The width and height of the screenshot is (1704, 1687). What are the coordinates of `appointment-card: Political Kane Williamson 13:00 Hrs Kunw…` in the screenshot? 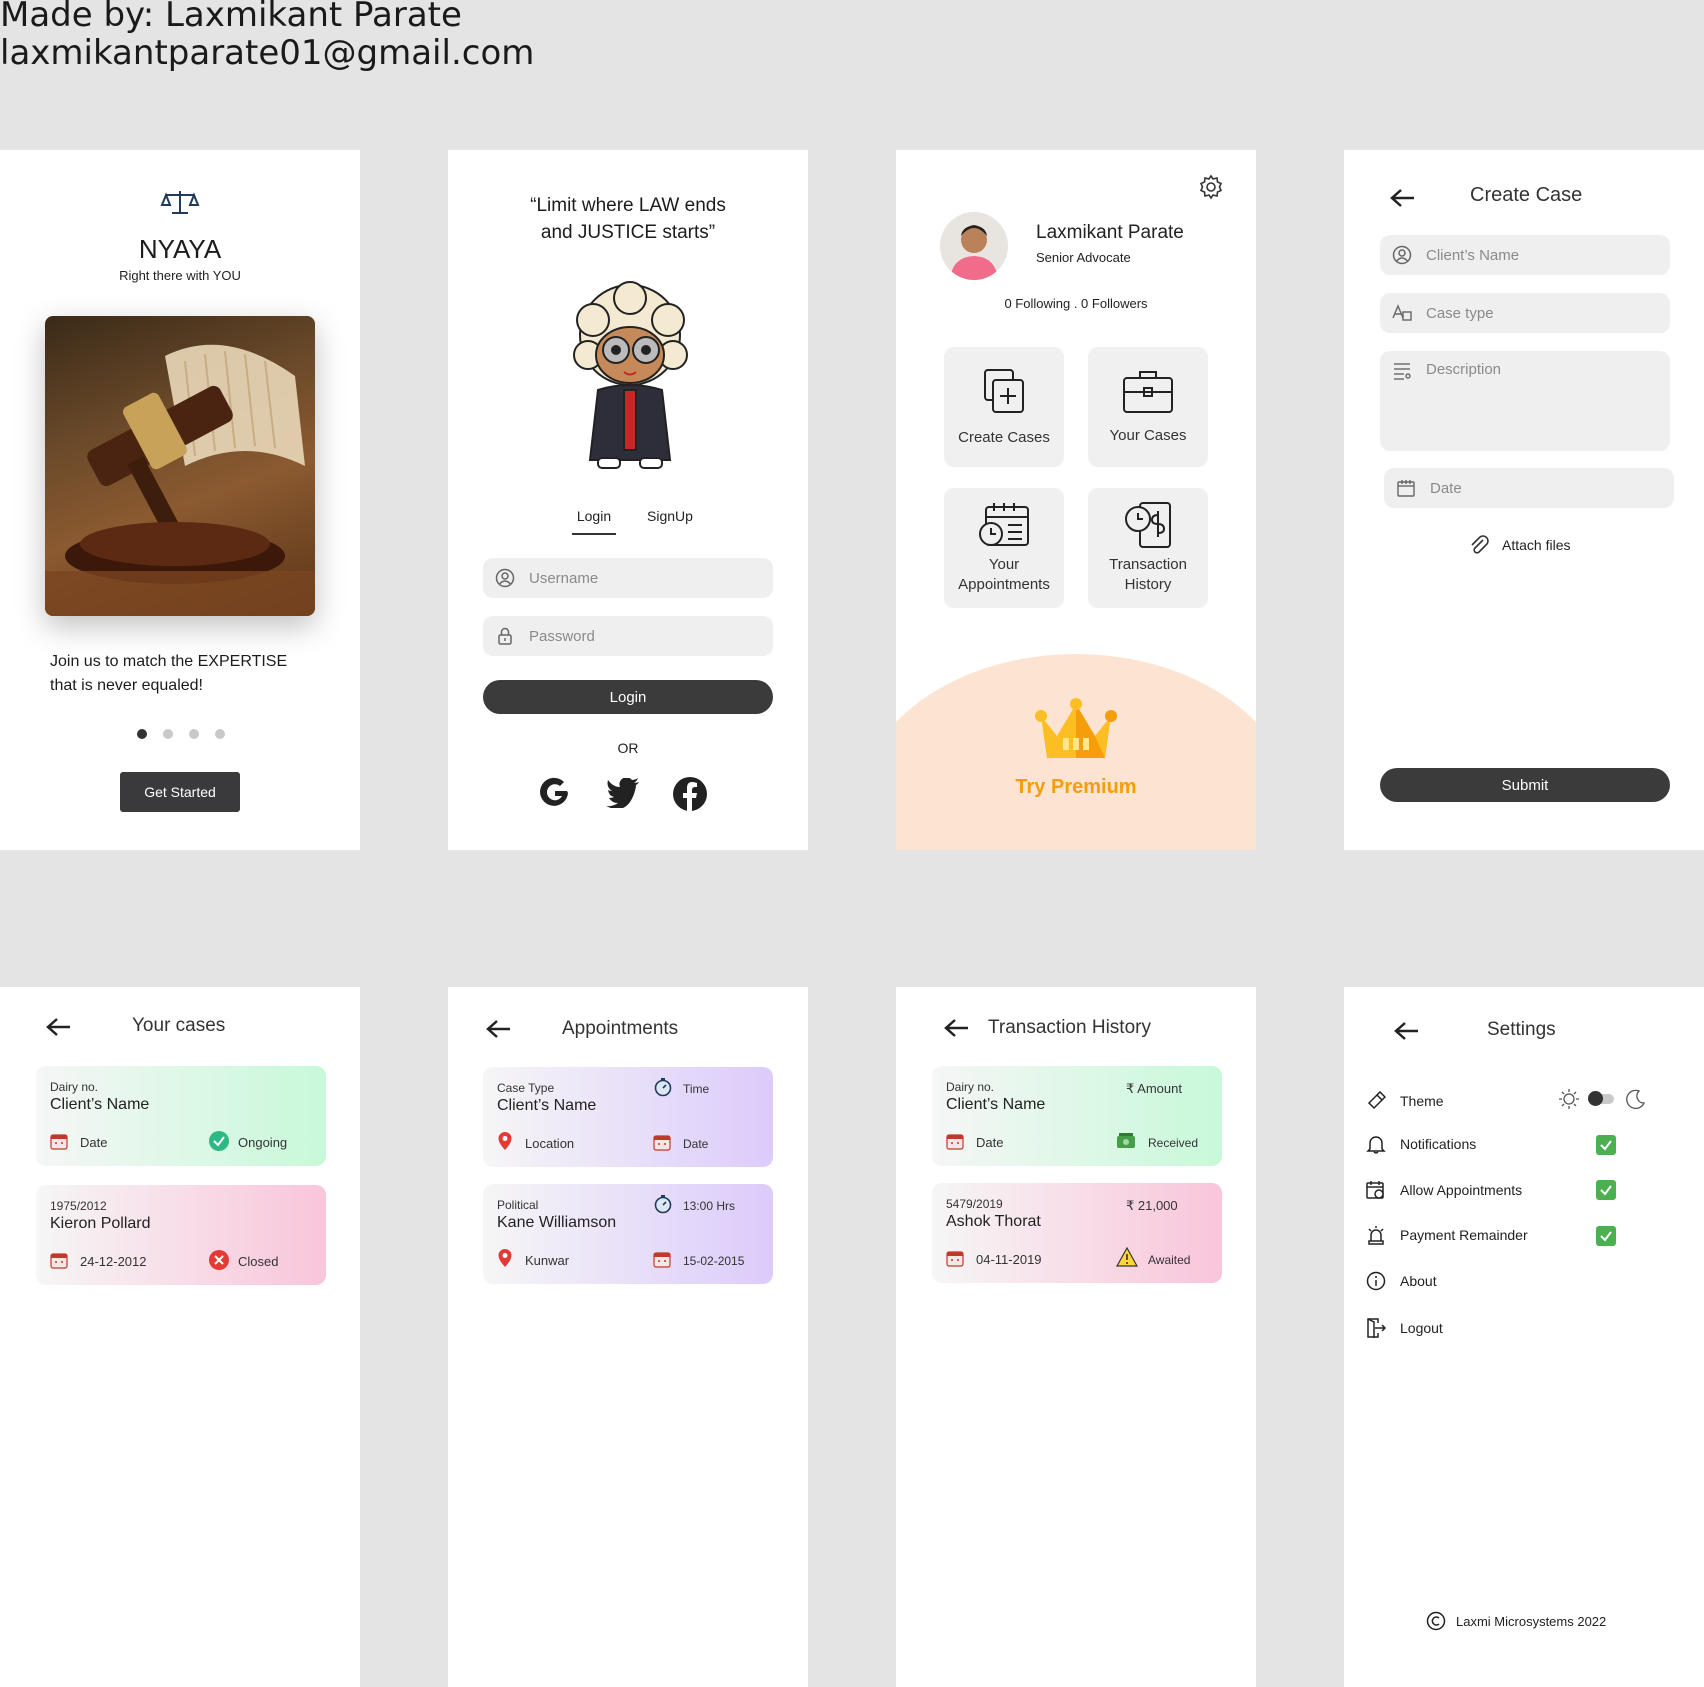 It's located at (628, 1234).